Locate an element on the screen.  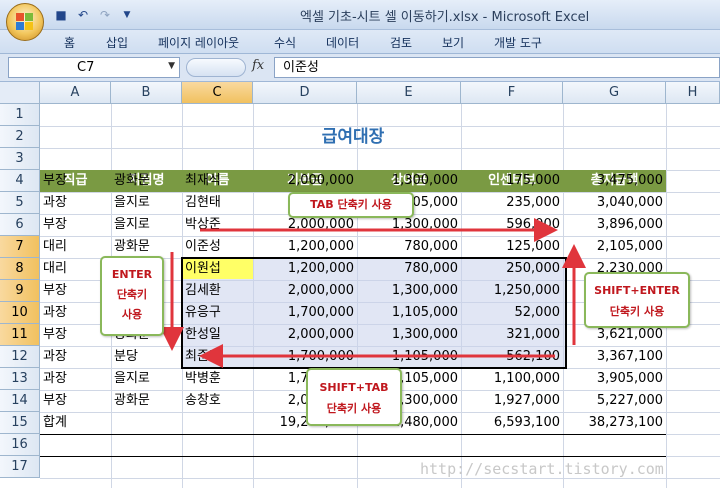
tab-data: 데이터 is located at coordinates (342, 42).